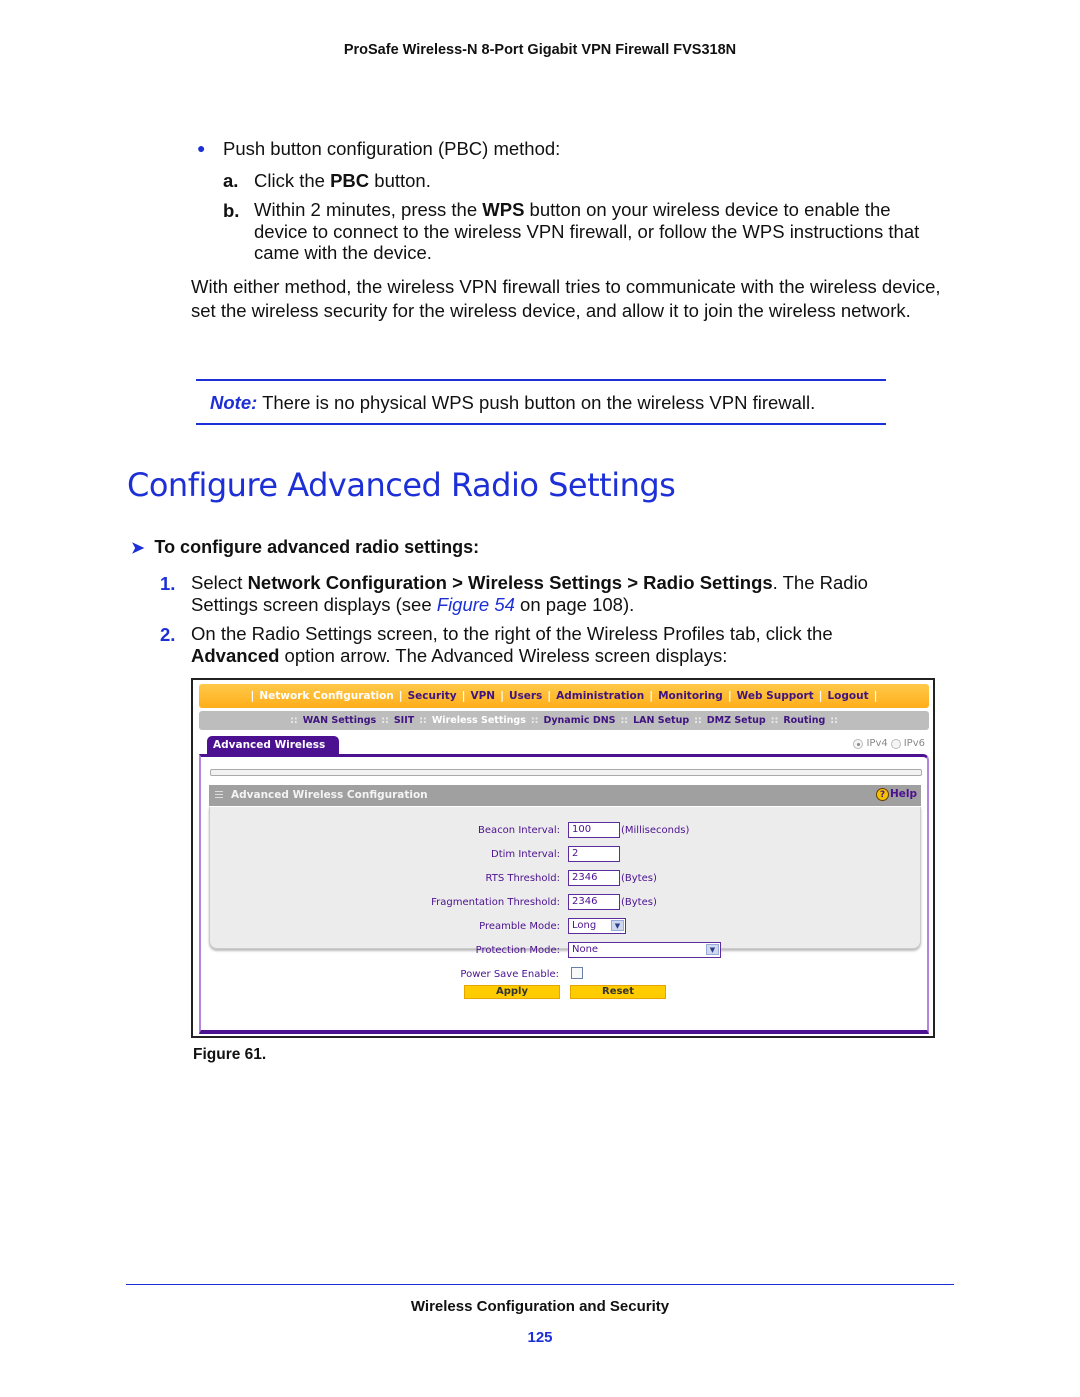  I want to click on preamble-mode-select: Long ▼, so click(597, 926).